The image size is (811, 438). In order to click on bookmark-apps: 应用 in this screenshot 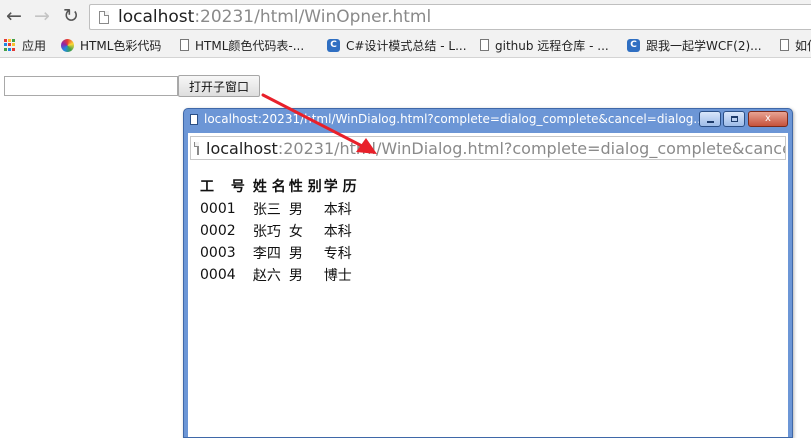, I will do `click(25, 45)`.